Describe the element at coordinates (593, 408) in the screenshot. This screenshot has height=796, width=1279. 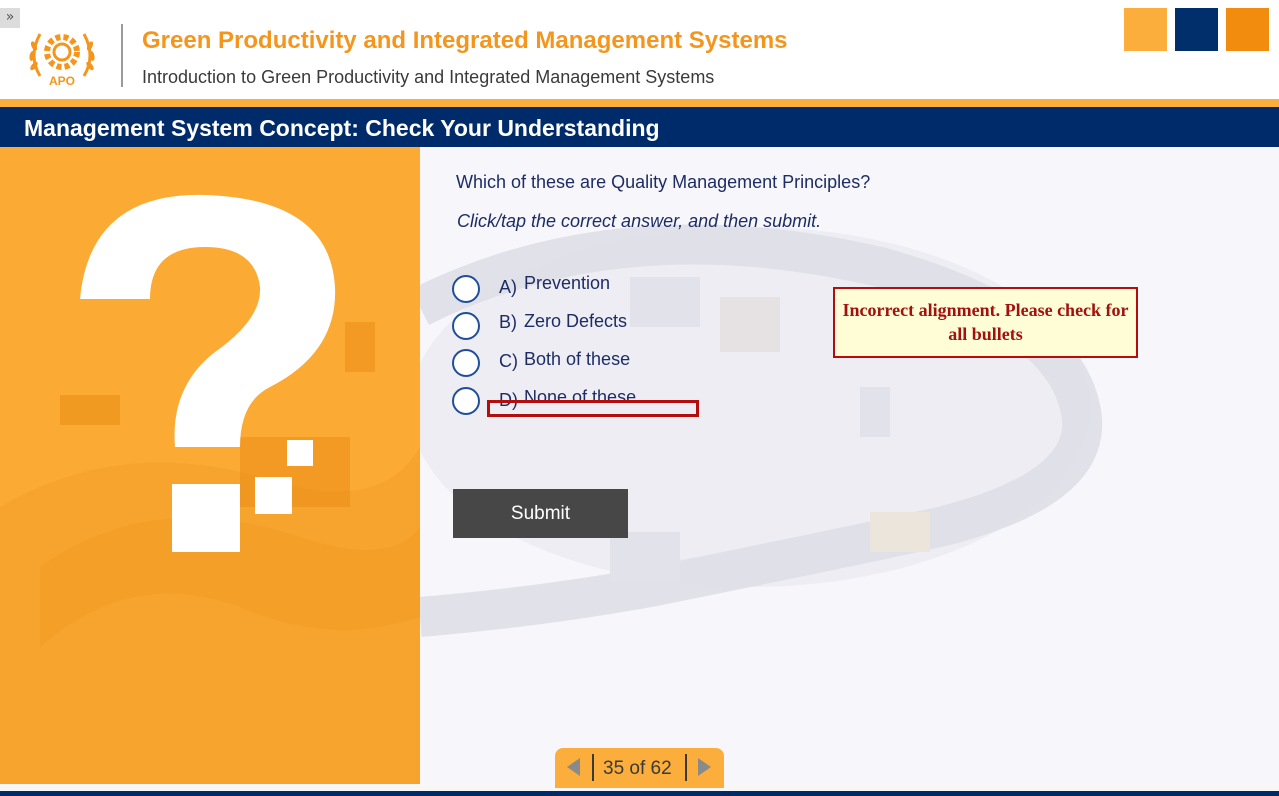
I see `annotation-highlight-box` at that location.